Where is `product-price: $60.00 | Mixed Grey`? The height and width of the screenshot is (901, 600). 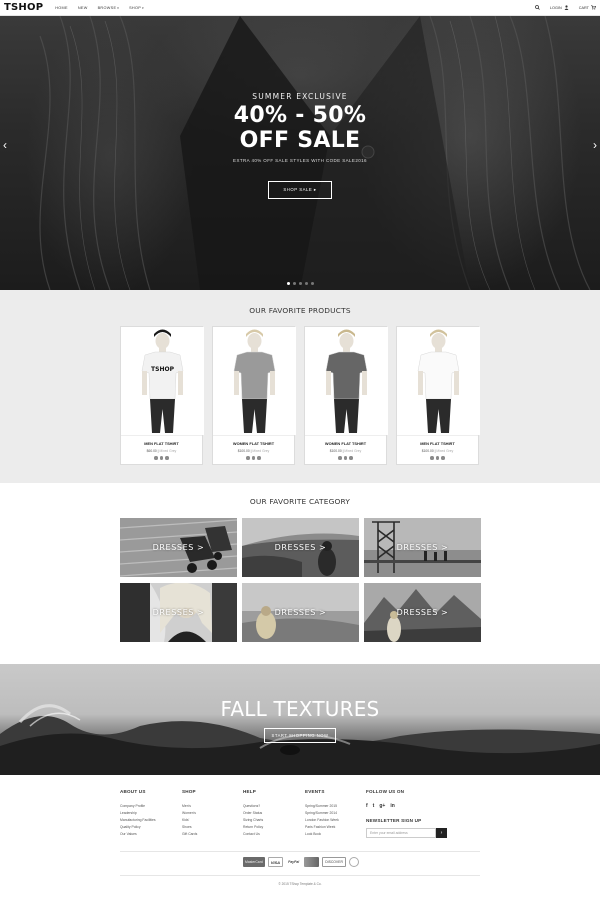
product-price: $60.00 | Mixed Grey is located at coordinates (161, 451).